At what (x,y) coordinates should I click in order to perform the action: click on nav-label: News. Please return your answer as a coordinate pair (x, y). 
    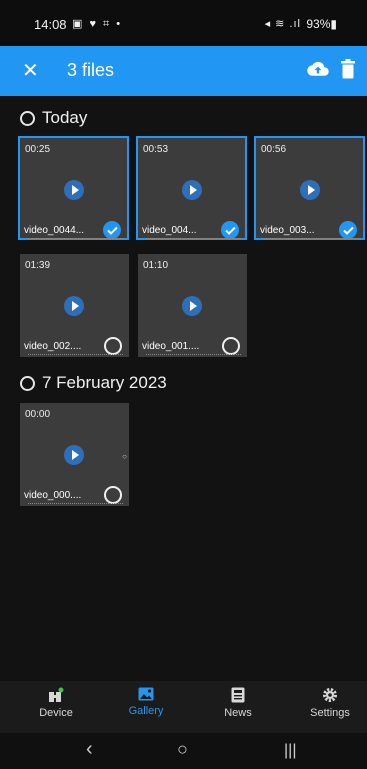
    Looking at the image, I should click on (238, 713).